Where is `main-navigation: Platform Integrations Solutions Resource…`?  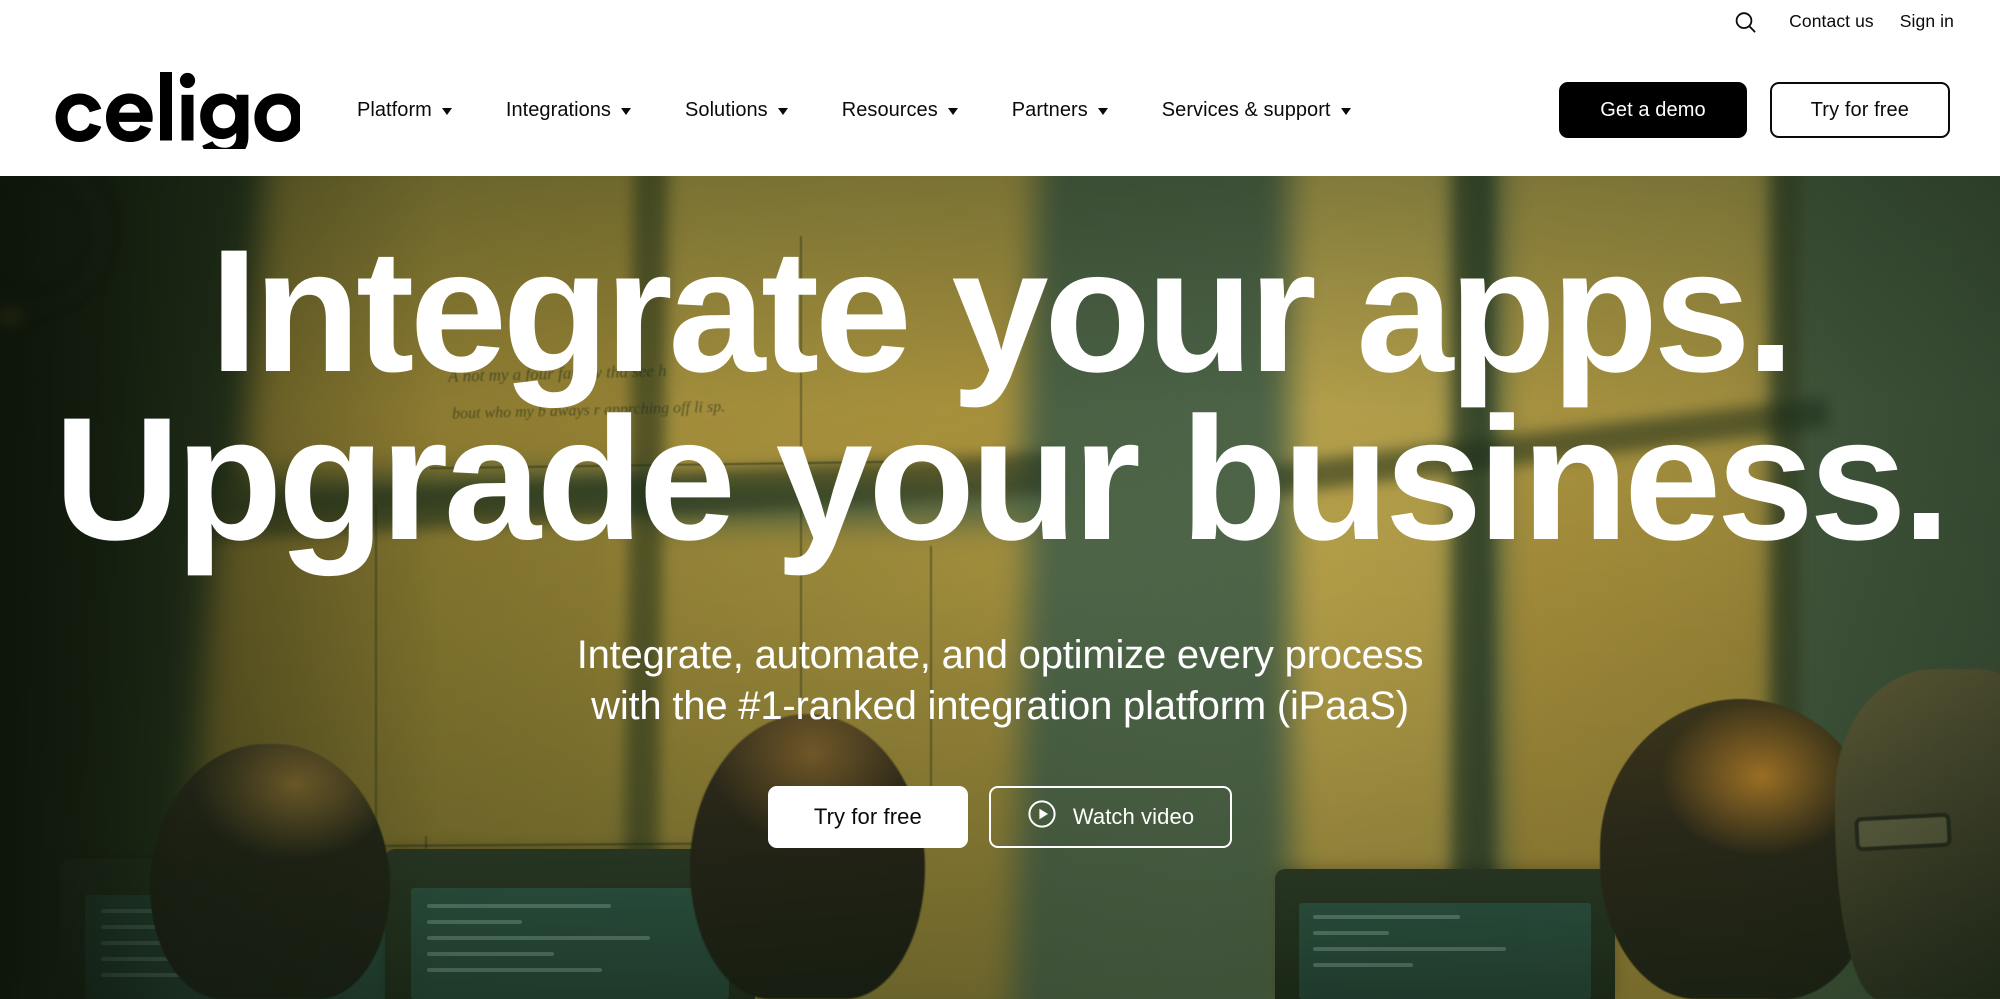
main-navigation: Platform Integrations Solutions Resource… is located at coordinates (854, 110).